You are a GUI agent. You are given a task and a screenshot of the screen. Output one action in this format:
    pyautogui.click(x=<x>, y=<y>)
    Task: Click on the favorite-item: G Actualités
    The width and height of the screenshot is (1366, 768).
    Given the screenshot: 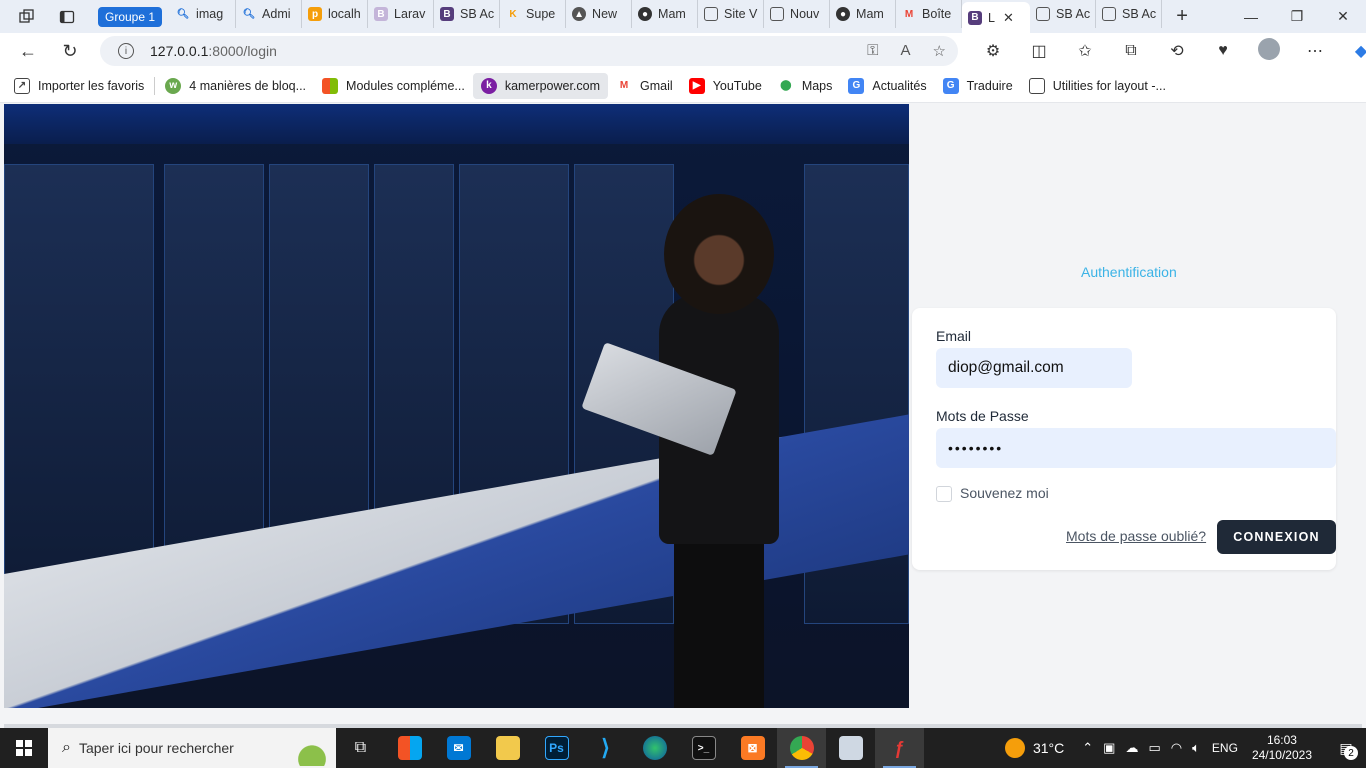 What is the action you would take?
    pyautogui.click(x=887, y=86)
    